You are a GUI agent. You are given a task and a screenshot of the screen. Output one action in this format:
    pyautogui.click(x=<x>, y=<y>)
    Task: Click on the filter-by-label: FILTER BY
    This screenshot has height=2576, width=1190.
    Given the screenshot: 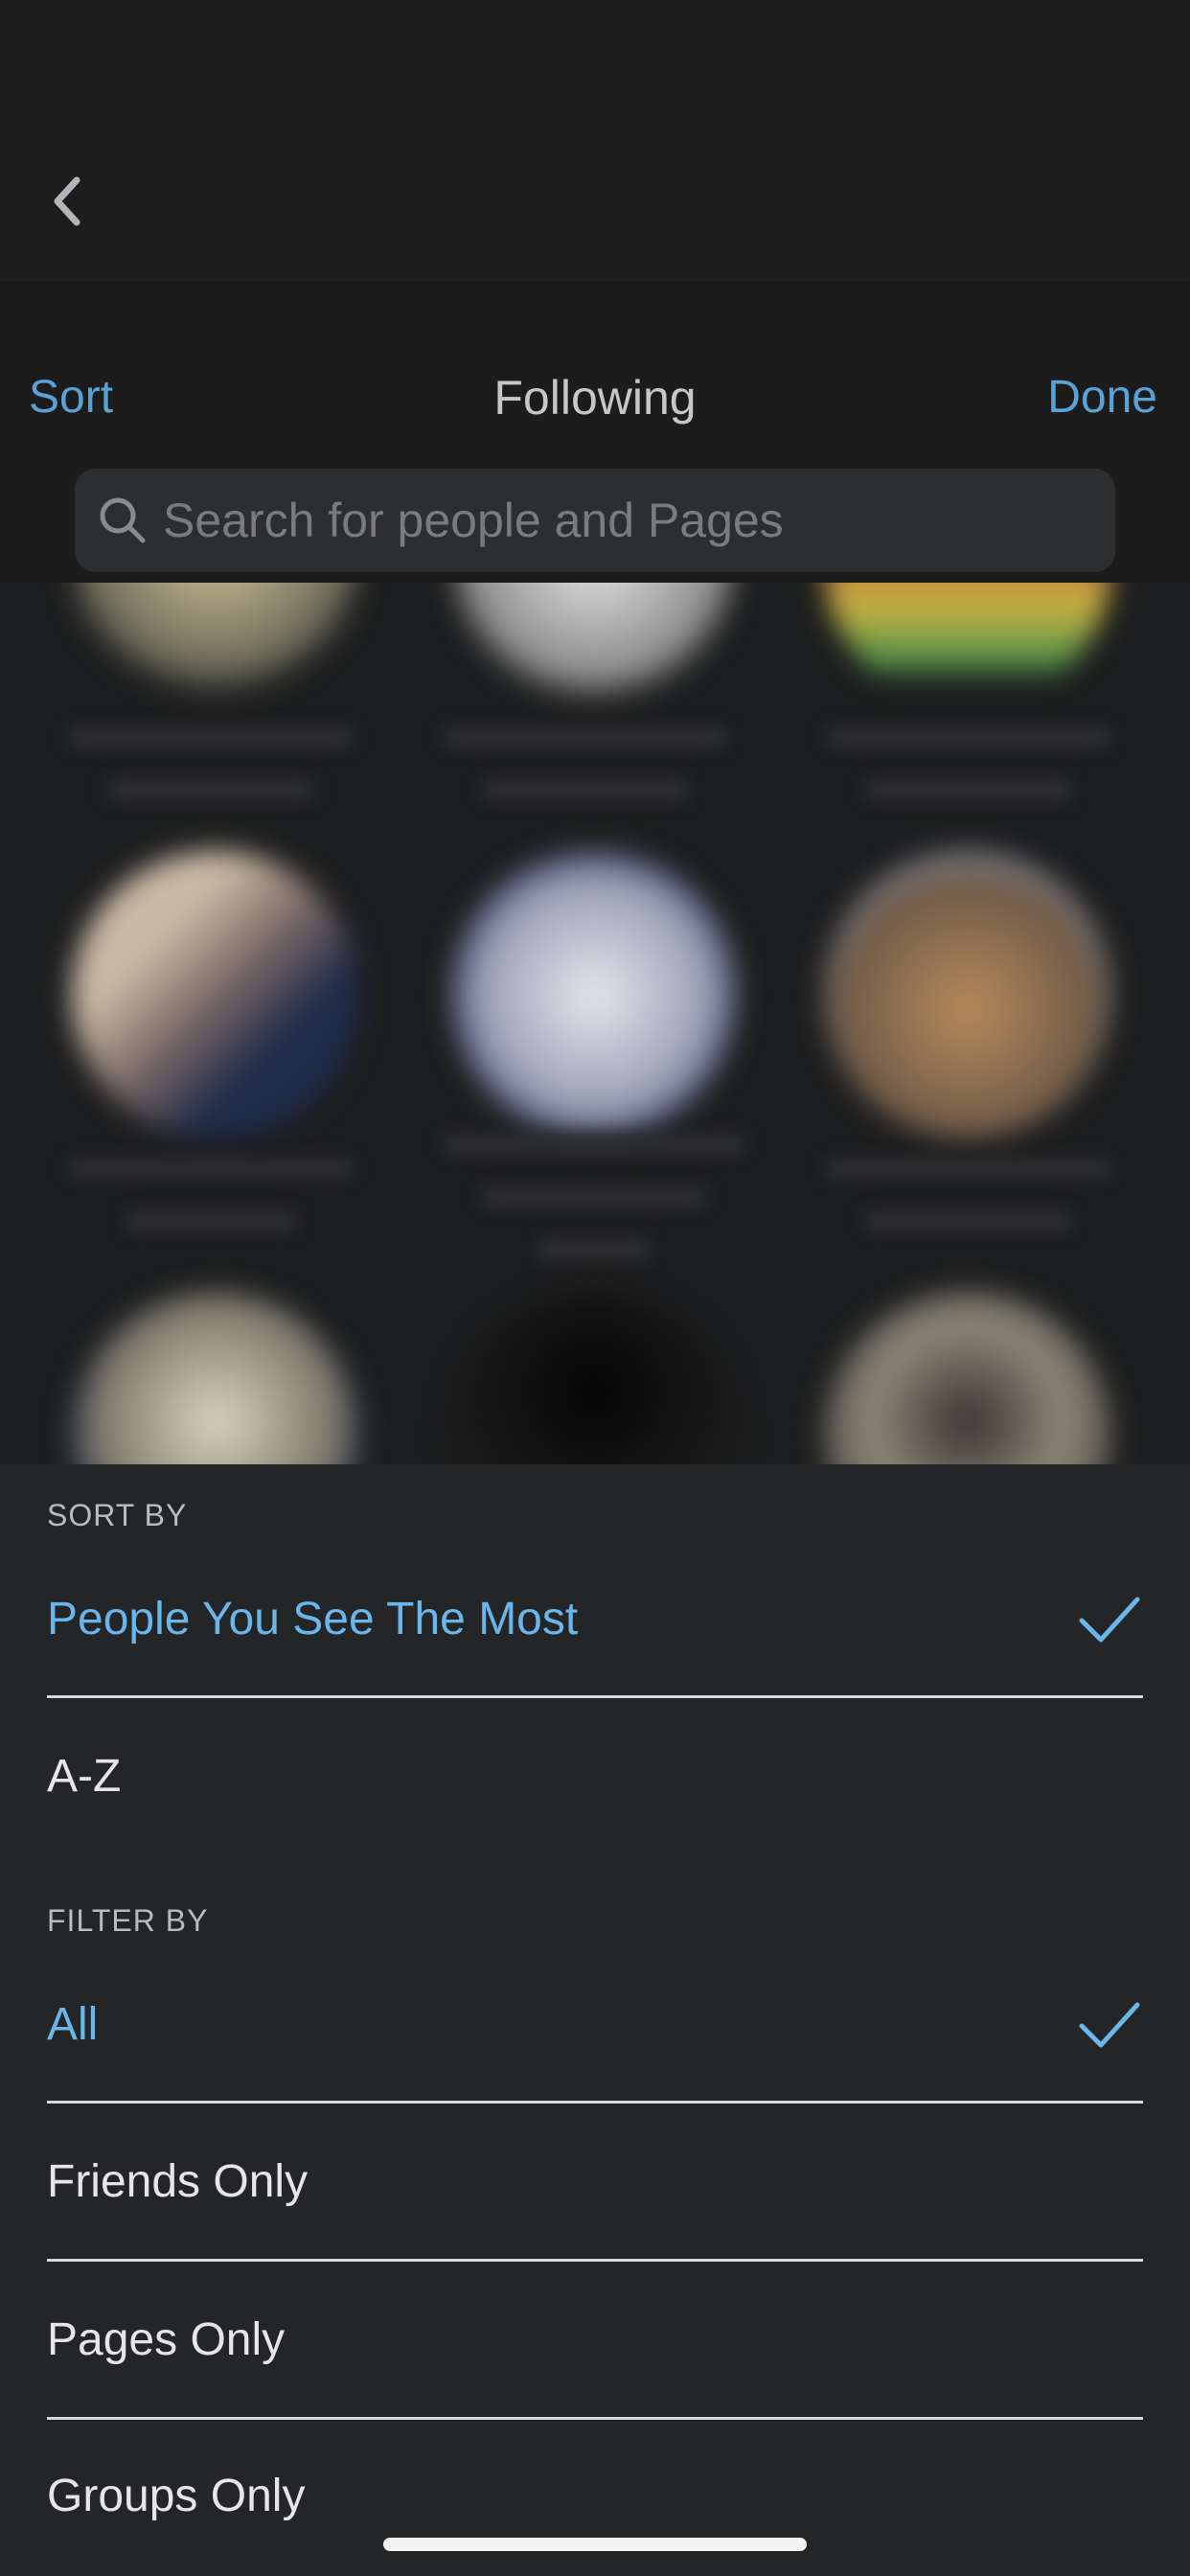 What is the action you would take?
    pyautogui.click(x=128, y=1920)
    